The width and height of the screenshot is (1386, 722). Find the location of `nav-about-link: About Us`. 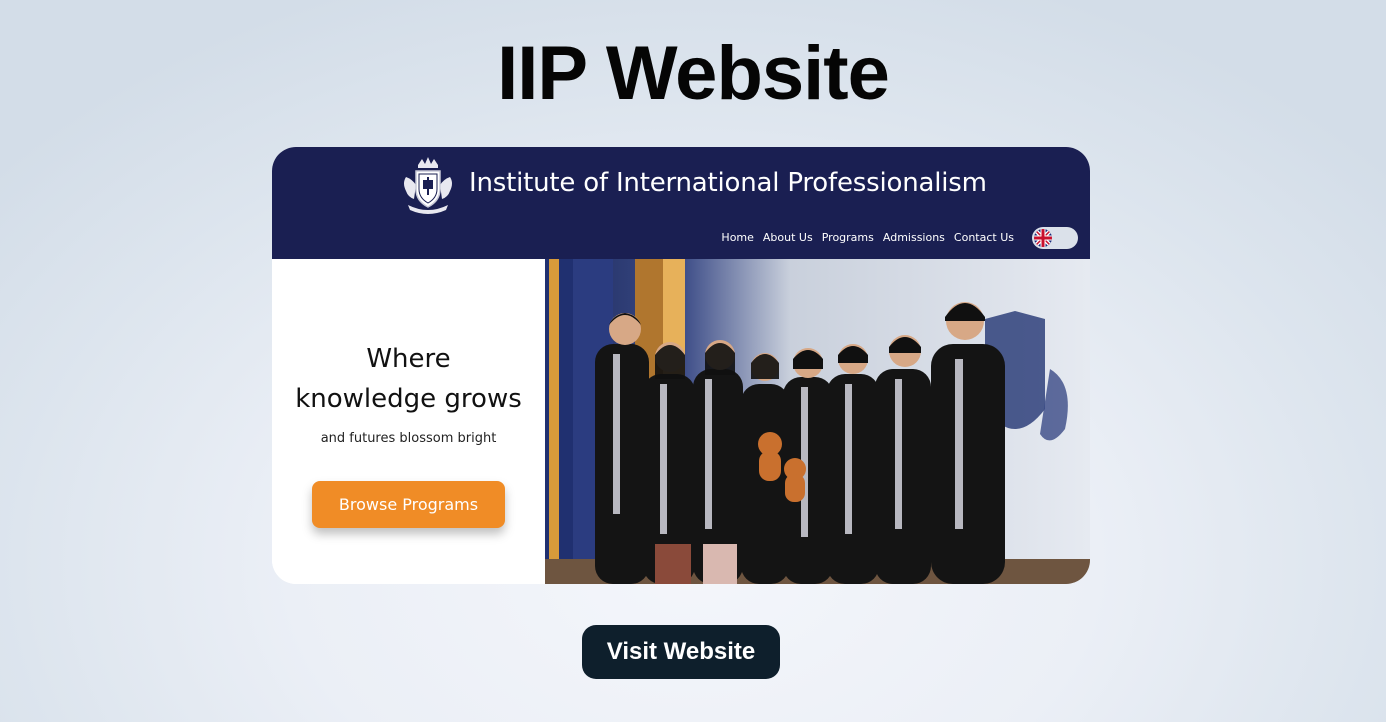

nav-about-link: About Us is located at coordinates (788, 237).